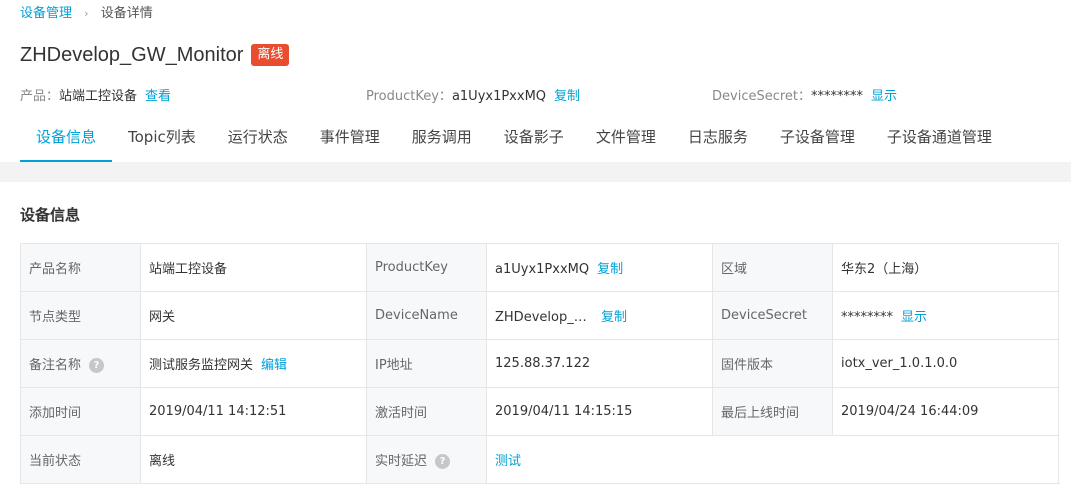 This screenshot has height=501, width=1071. What do you see at coordinates (409, 96) in the screenshot?
I see `productkey-label: ProductKey：` at bounding box center [409, 96].